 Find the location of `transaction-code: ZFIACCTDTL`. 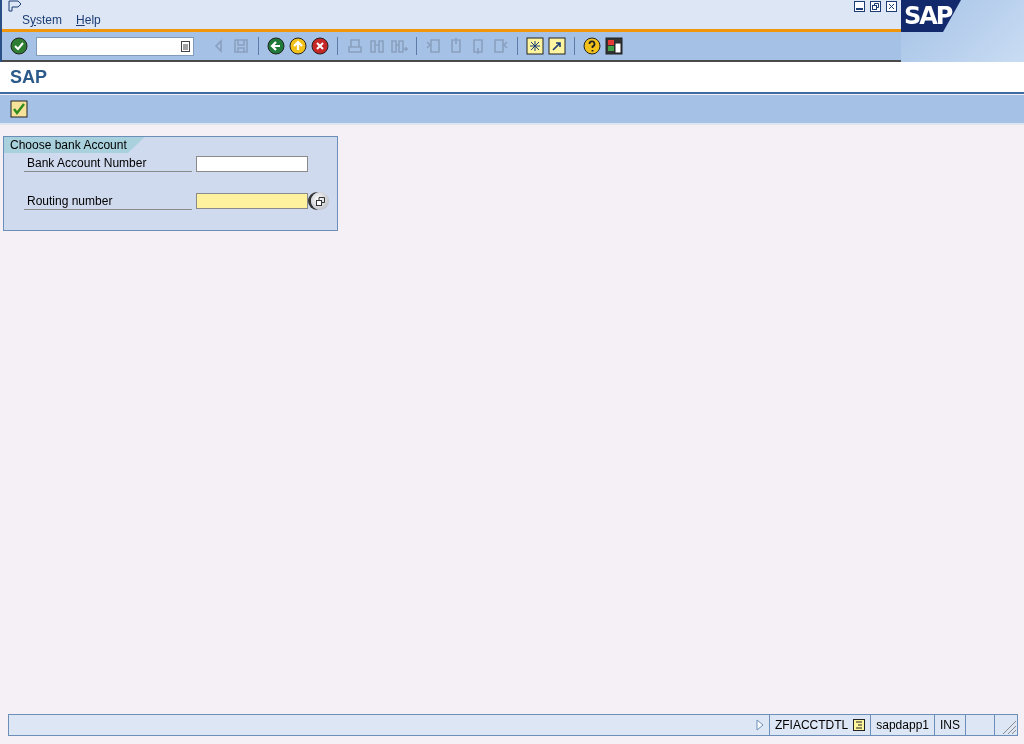

transaction-code: ZFIACCTDTL is located at coordinates (811, 725).